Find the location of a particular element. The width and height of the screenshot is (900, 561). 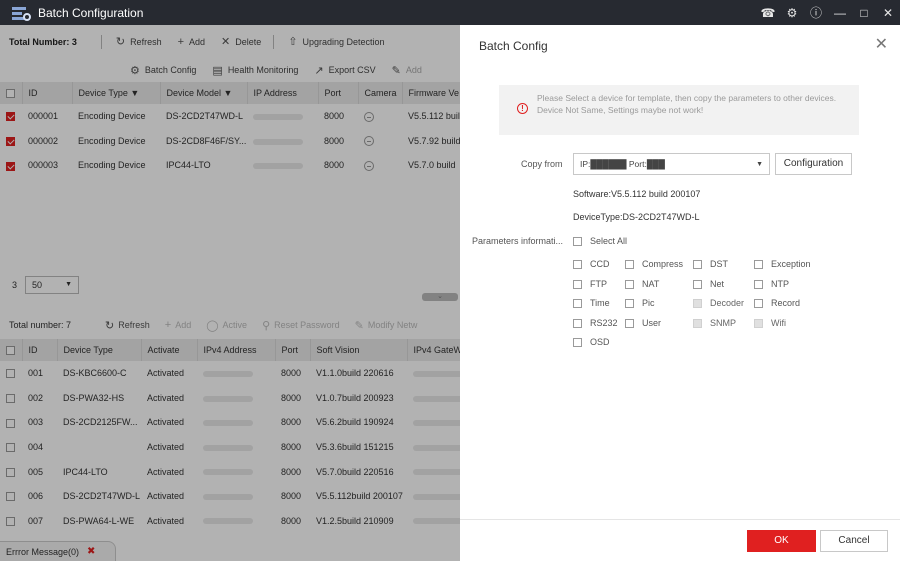

select-all-checkbox: Select All is located at coordinates (600, 241).